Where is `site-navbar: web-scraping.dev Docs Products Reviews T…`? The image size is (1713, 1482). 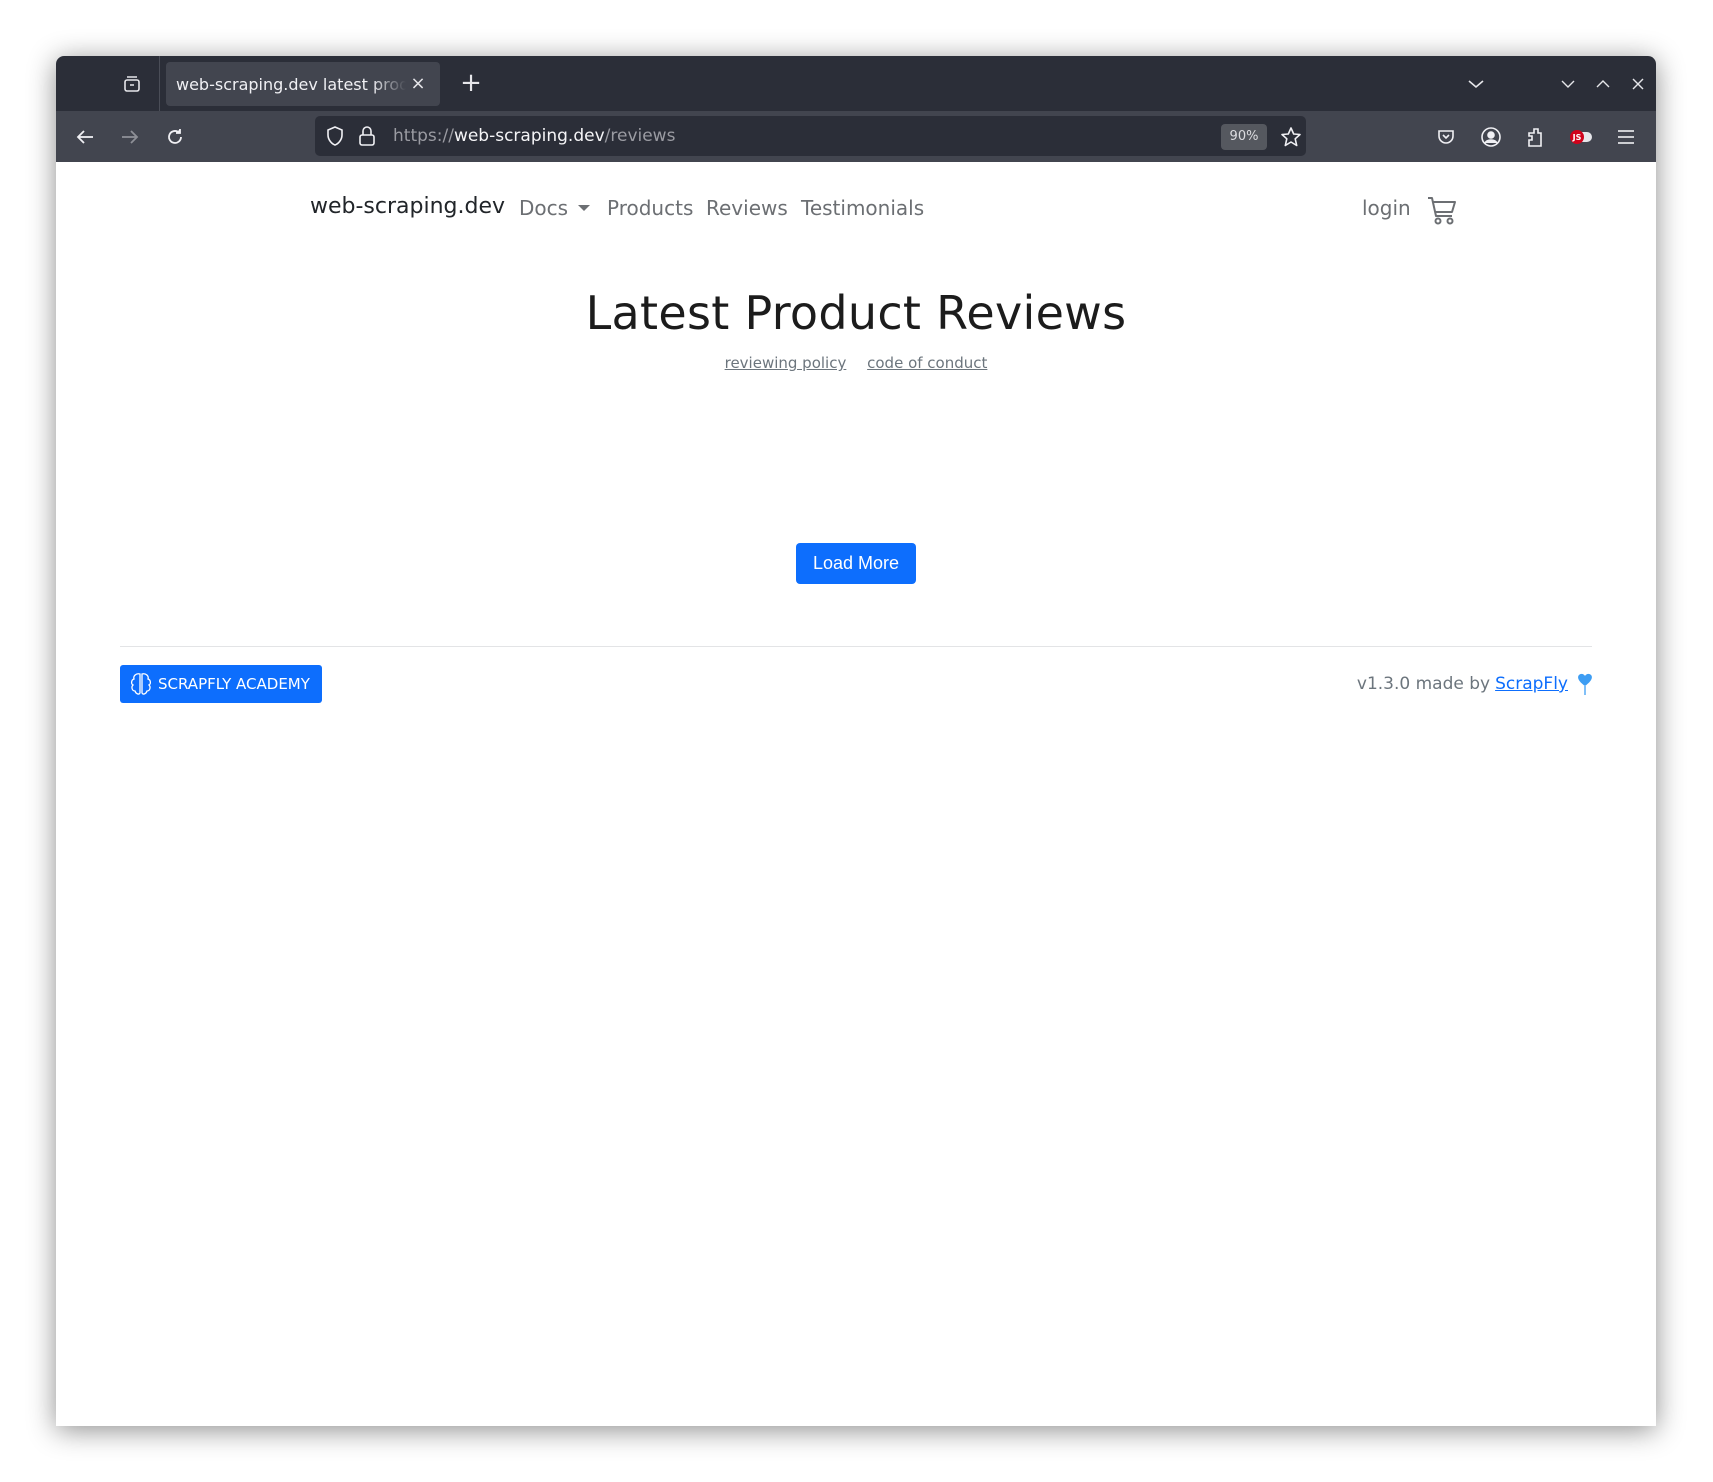
site-navbar: web-scraping.dev Docs Products Reviews T… is located at coordinates (885, 211).